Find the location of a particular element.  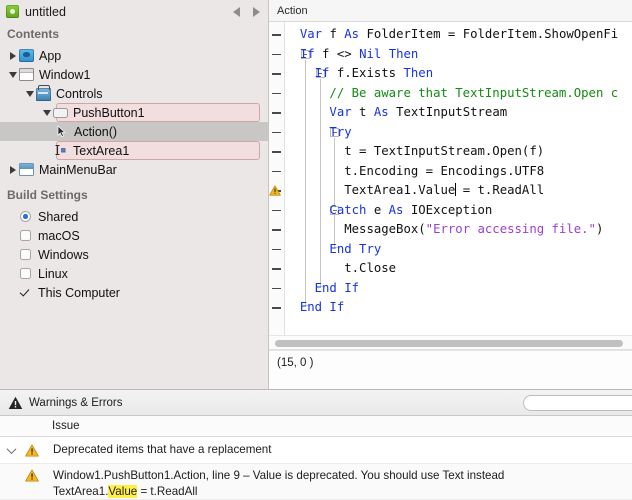

code-line: Catch e As IOException is located at coordinates (458, 211).